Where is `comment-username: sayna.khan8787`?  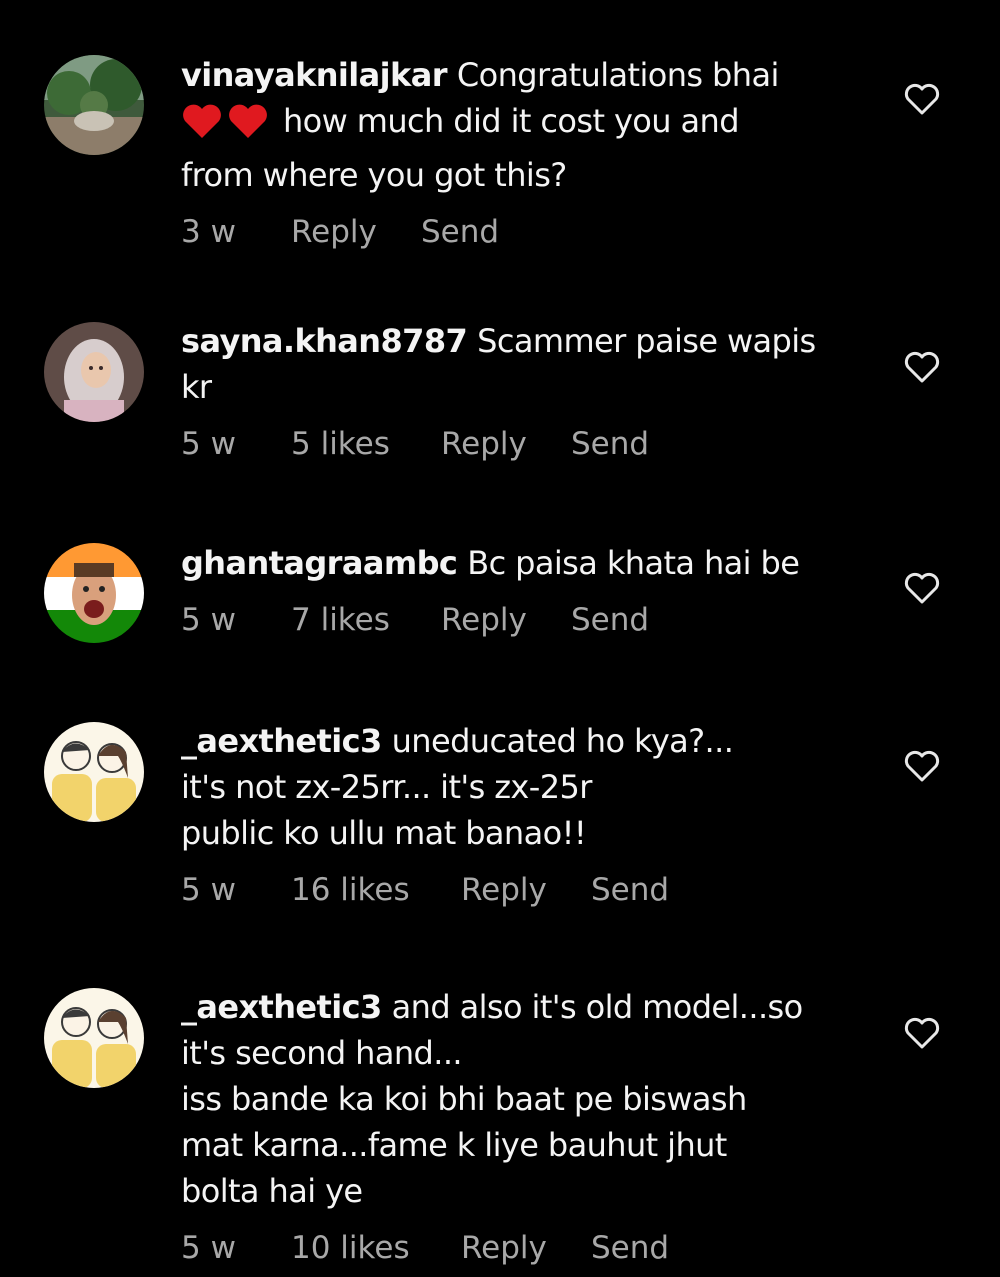
comment-username: sayna.khan8787 is located at coordinates (324, 341).